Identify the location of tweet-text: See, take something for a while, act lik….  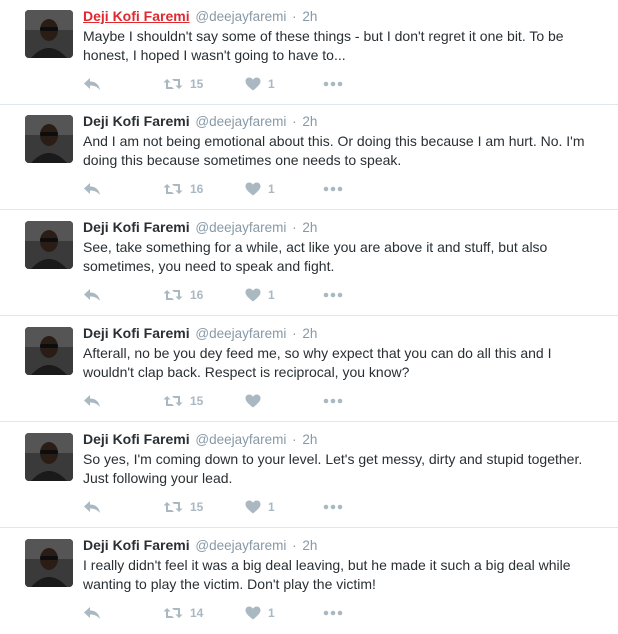
(315, 256).